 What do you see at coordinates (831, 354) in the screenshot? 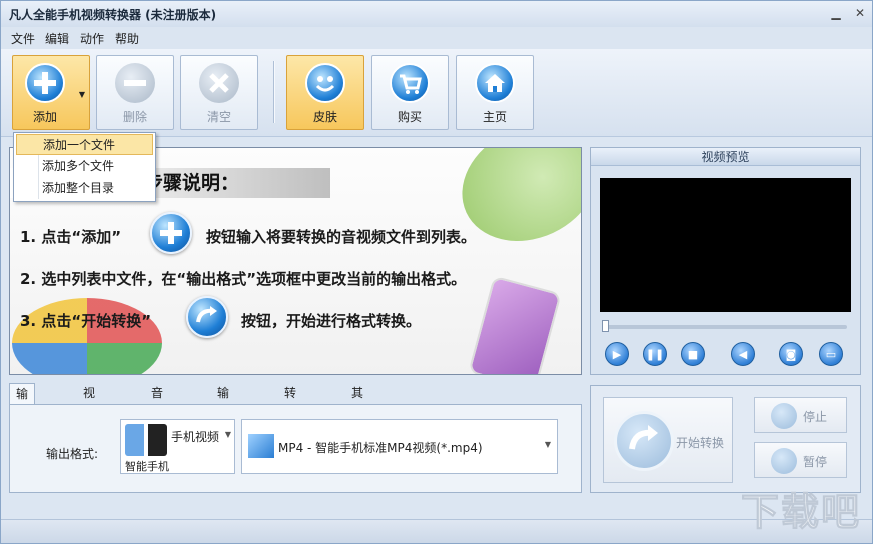
I see `folder-icon: ▭` at bounding box center [831, 354].